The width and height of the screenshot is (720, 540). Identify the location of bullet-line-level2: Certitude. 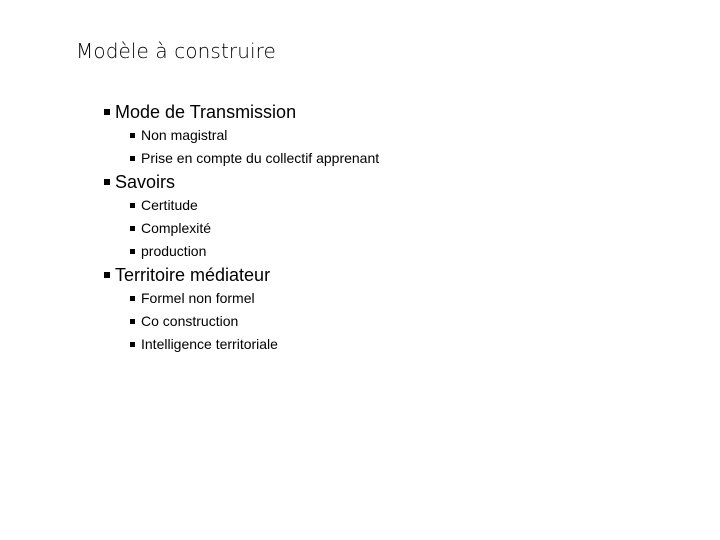
(425, 205).